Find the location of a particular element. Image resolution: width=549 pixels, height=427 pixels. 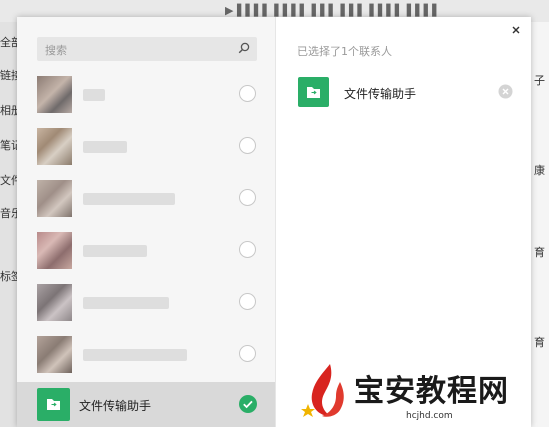

background-header-text: ▶ ▌▌▌▌ ▌▌▌▌ ▌▌▌ ▌▌▌ ▌▌▌▌ ▌▌▌▌ is located at coordinates (333, 10).